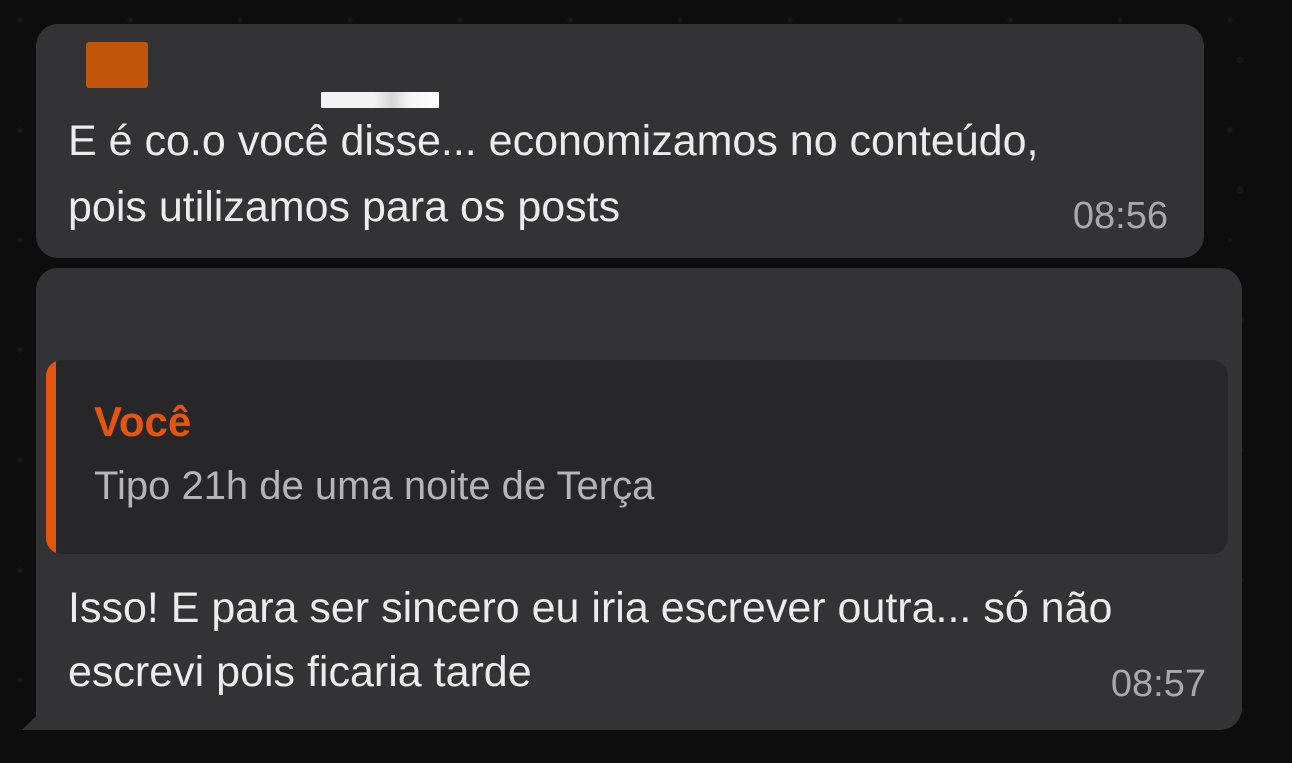  Describe the element at coordinates (1120, 216) in the screenshot. I see `message-timestamp: 08:56` at that location.